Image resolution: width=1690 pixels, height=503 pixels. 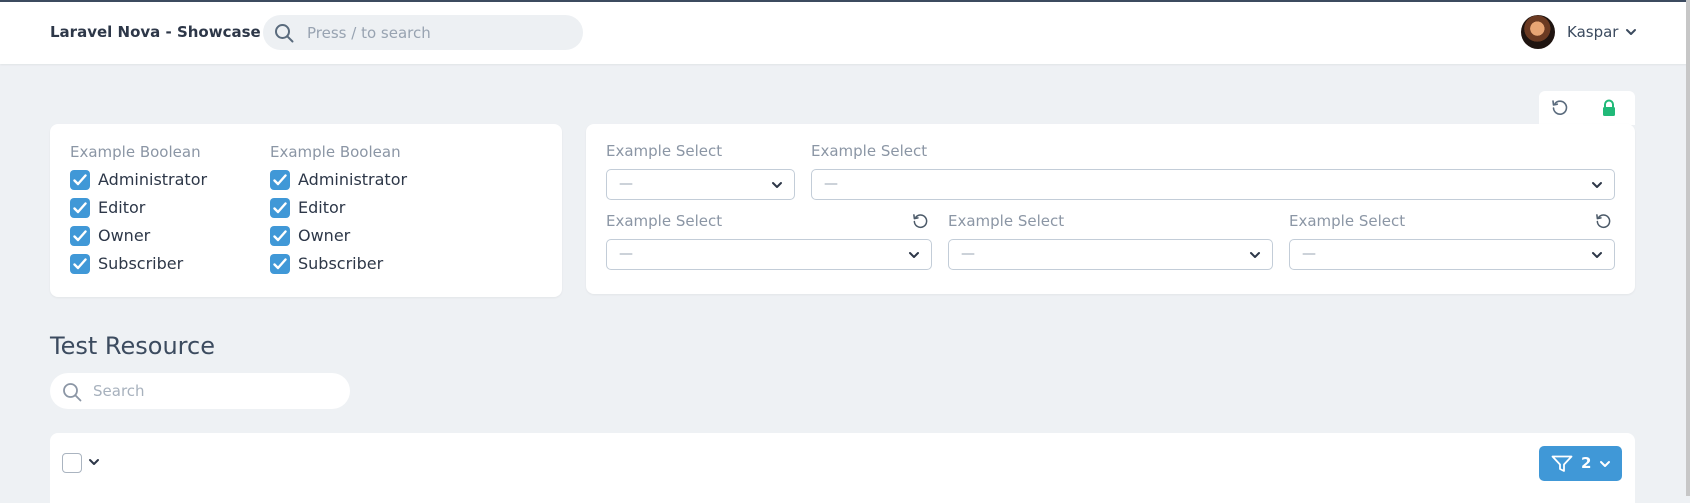 I want to click on filter-button: 2, so click(x=1580, y=463).